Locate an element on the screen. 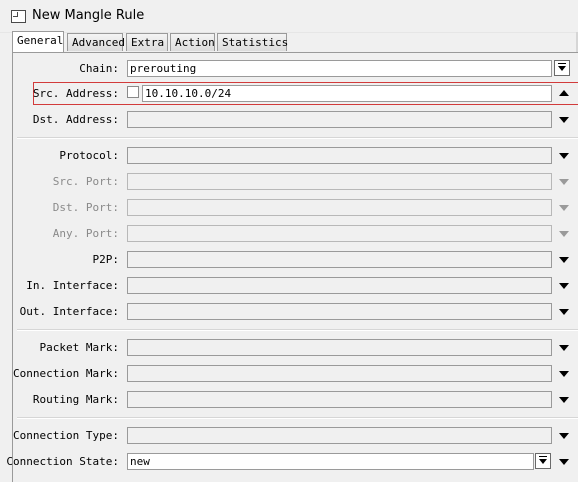  dst-port-label: Dst. Port: is located at coordinates (85, 207).